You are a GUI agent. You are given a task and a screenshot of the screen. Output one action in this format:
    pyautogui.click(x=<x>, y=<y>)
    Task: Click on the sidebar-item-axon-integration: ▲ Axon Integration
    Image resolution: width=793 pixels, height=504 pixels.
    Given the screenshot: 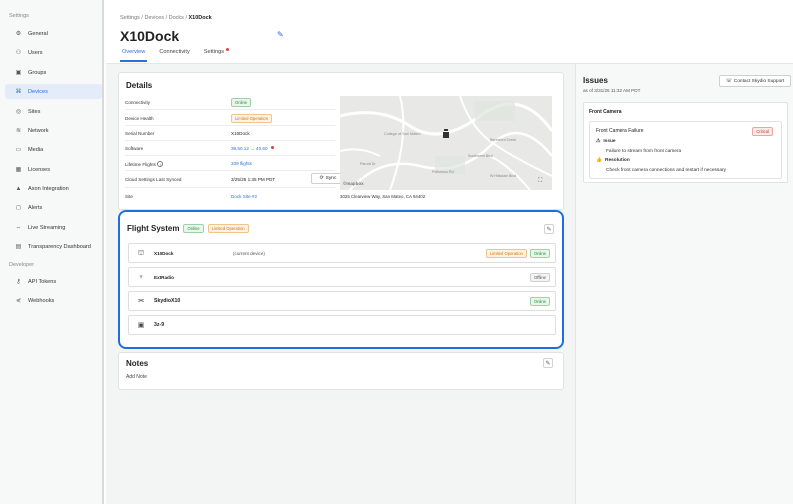 What is the action you would take?
    pyautogui.click(x=53, y=188)
    